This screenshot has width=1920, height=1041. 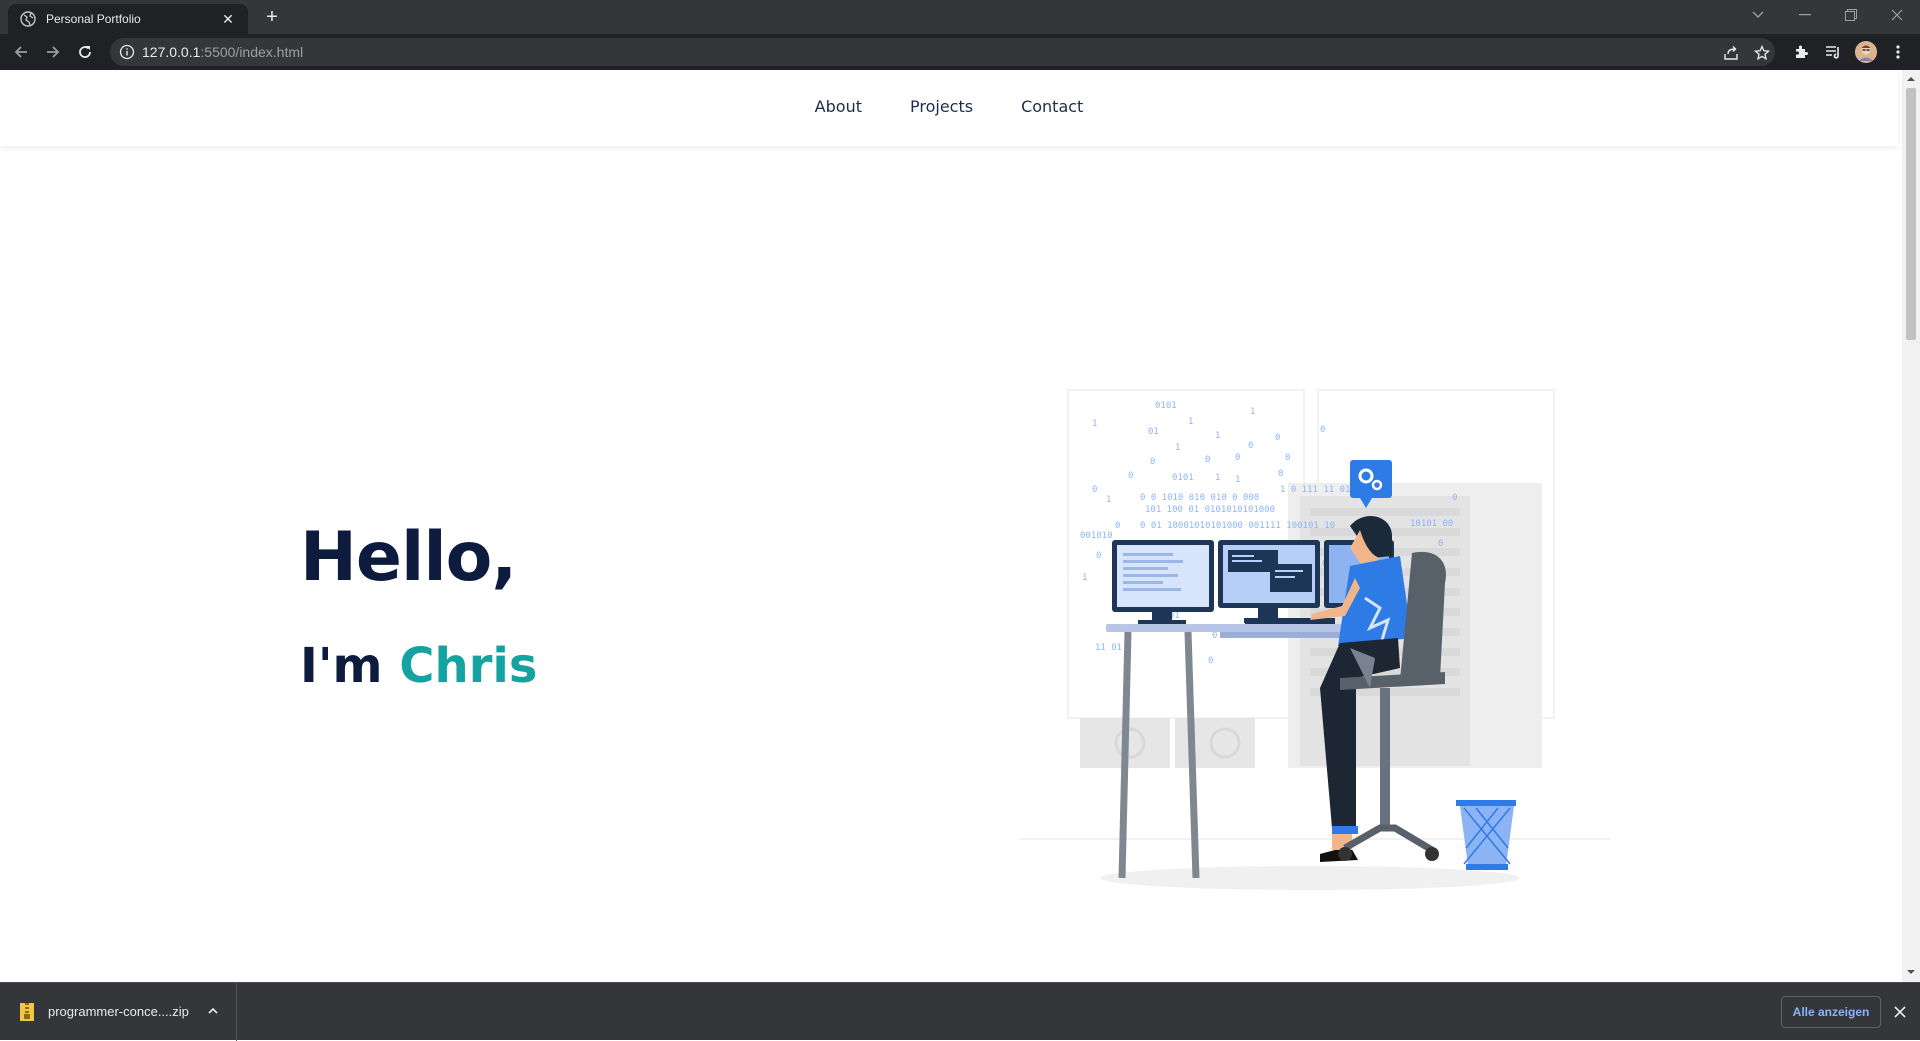 I want to click on minimize-icon, so click(x=1805, y=15).